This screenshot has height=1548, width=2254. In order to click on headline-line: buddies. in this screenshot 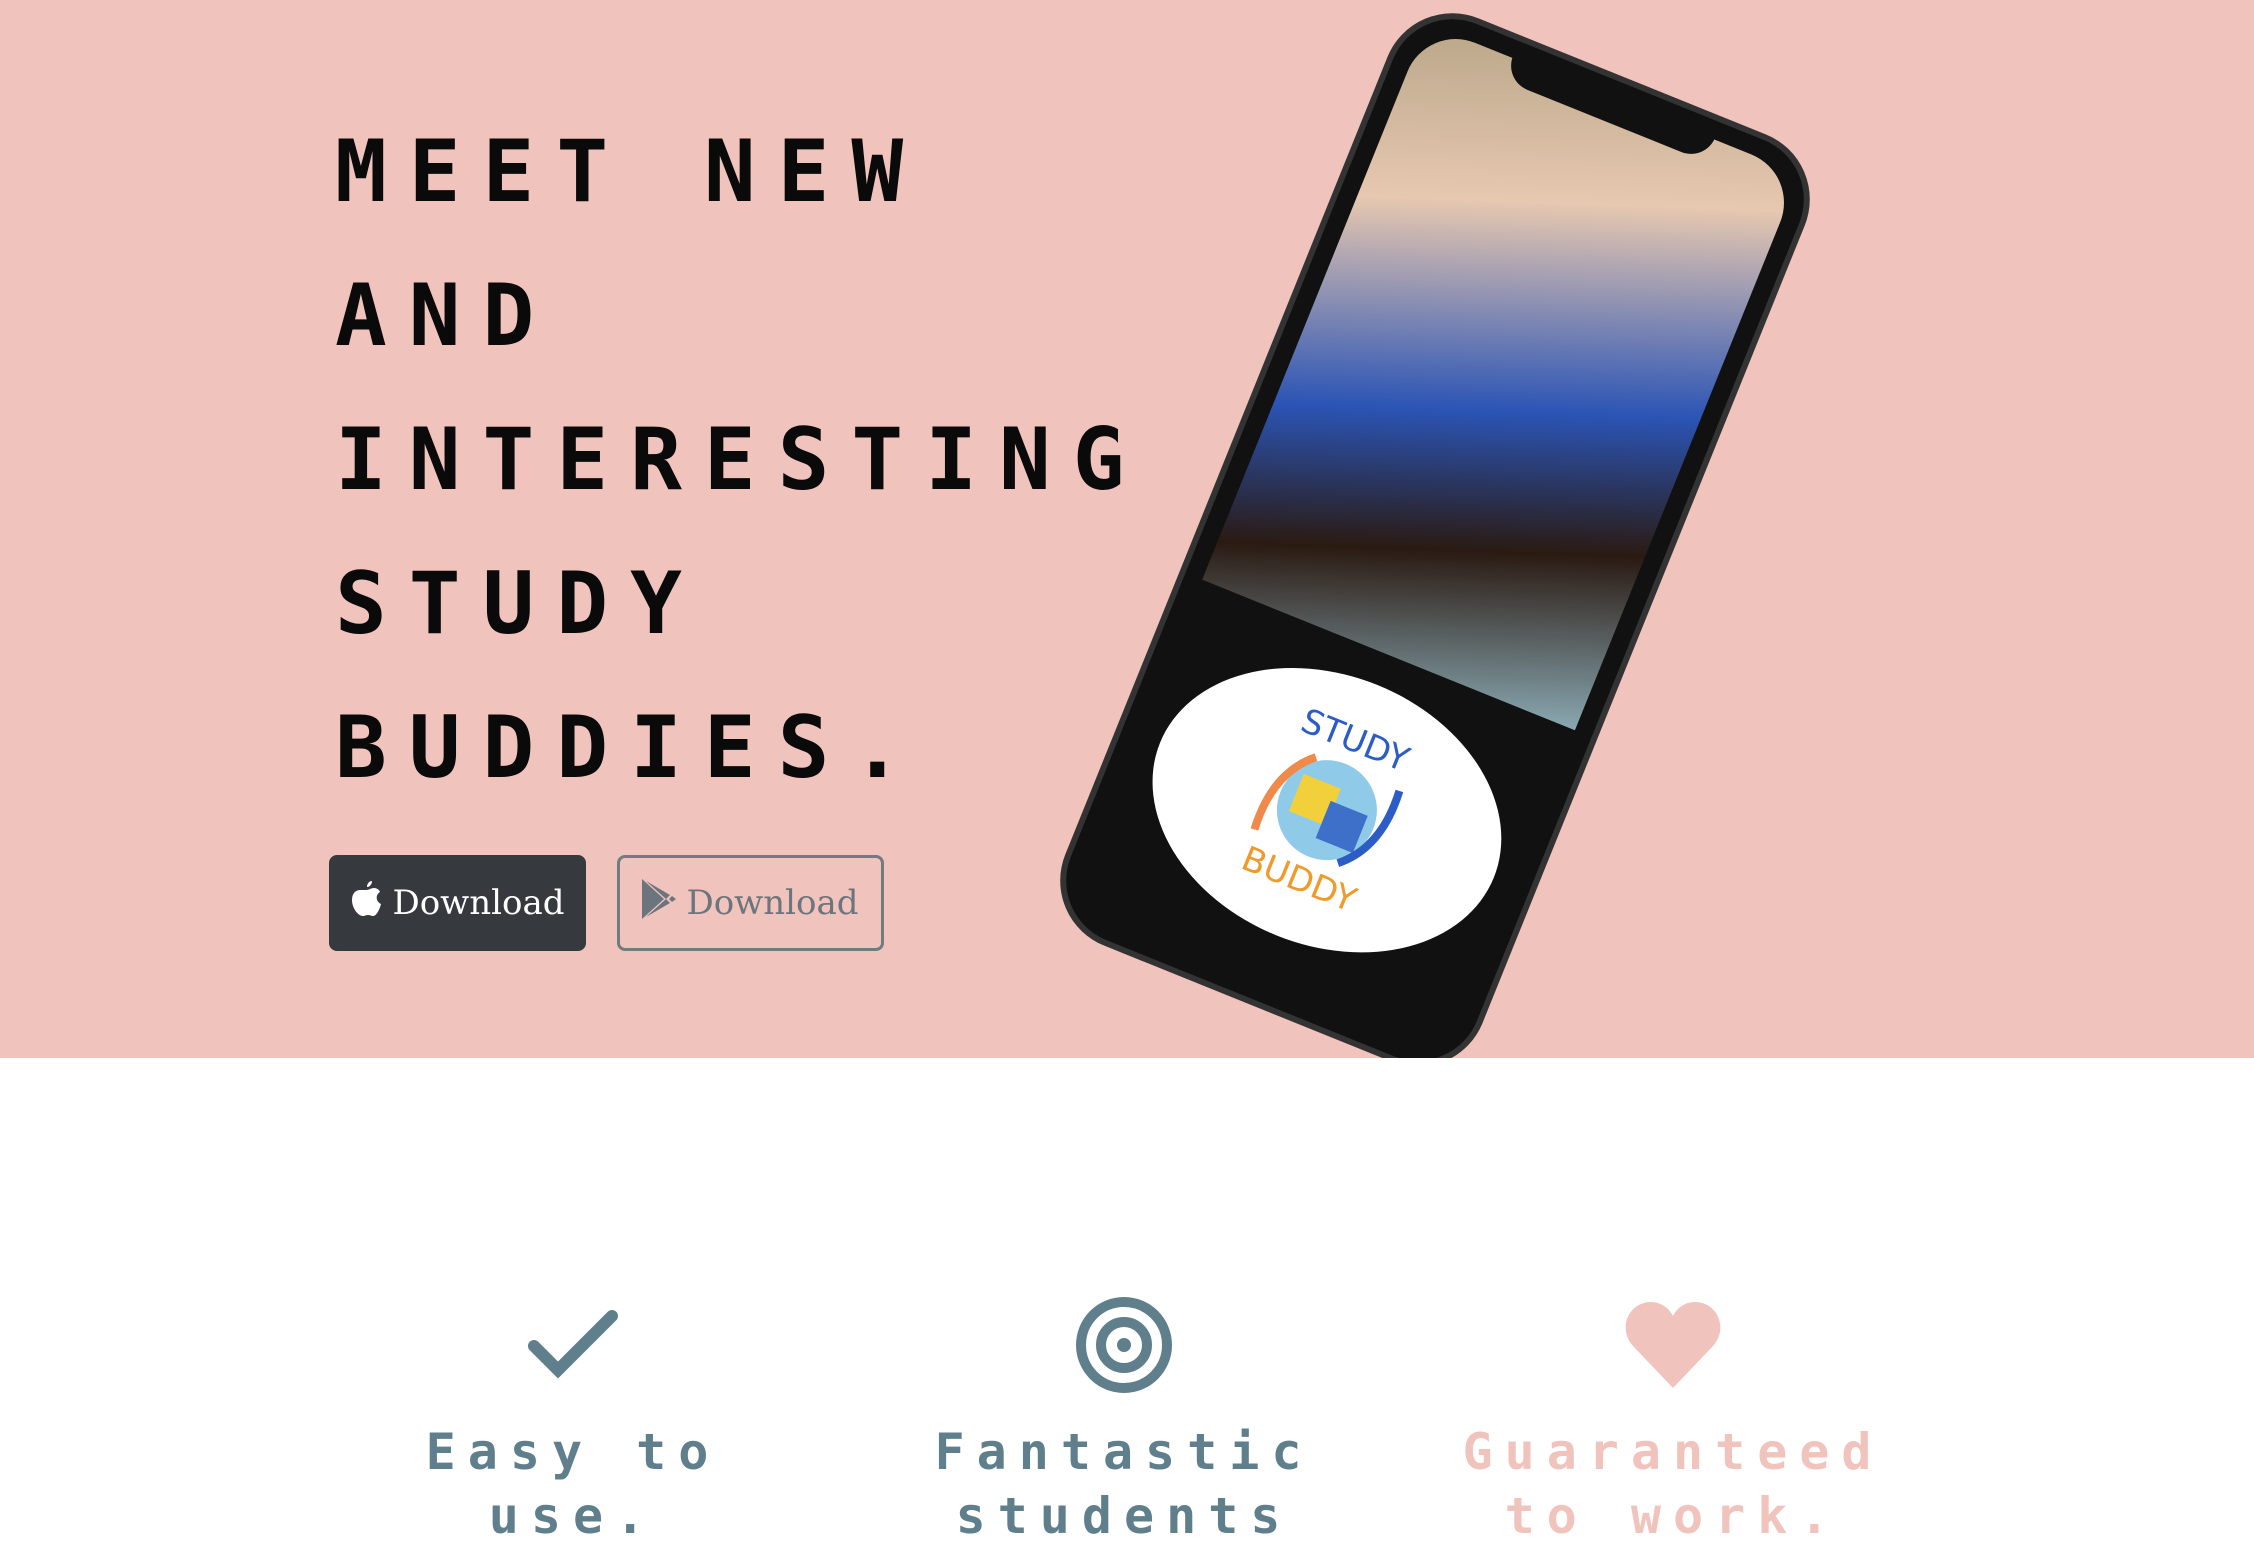, I will do `click(630, 748)`.